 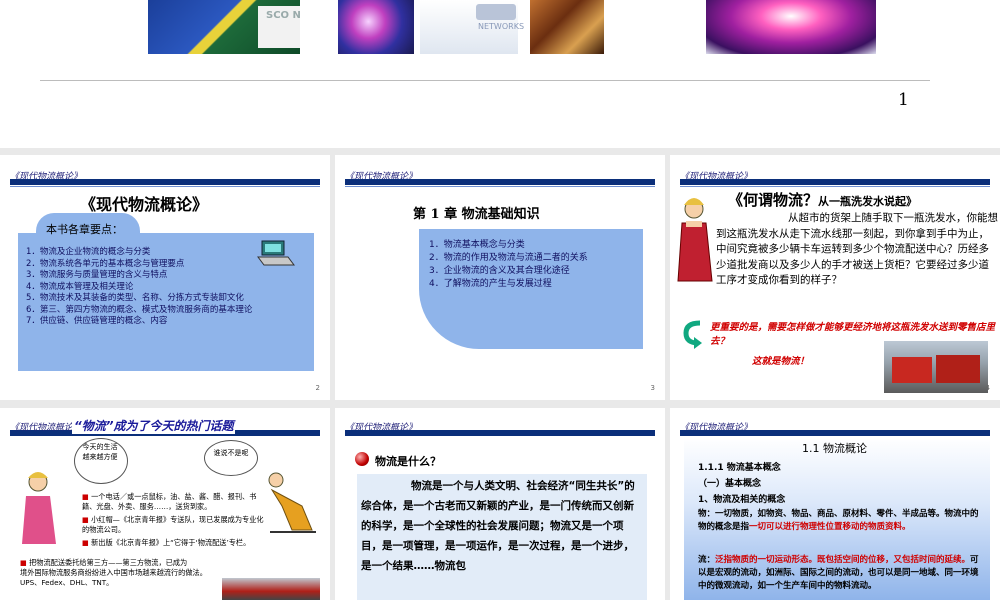 What do you see at coordinates (707, 514) in the screenshot?
I see `wu-label: 物：` at bounding box center [707, 514].